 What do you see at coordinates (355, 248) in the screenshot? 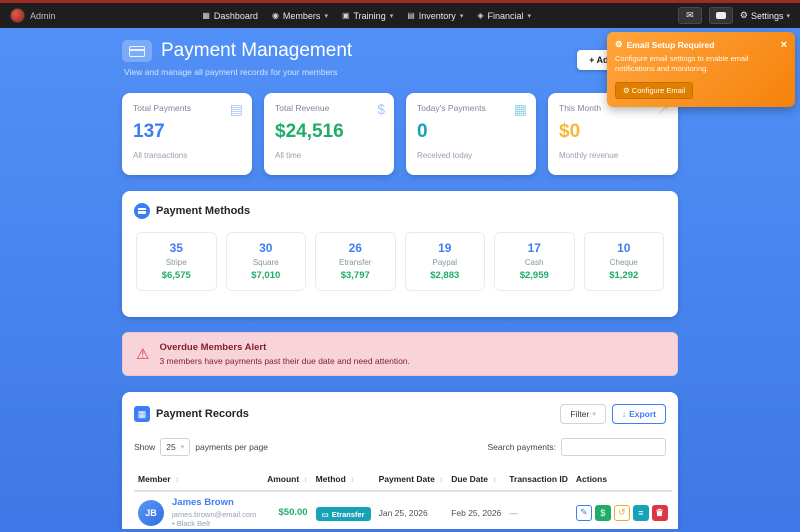
I see `method-count: 26` at bounding box center [355, 248].